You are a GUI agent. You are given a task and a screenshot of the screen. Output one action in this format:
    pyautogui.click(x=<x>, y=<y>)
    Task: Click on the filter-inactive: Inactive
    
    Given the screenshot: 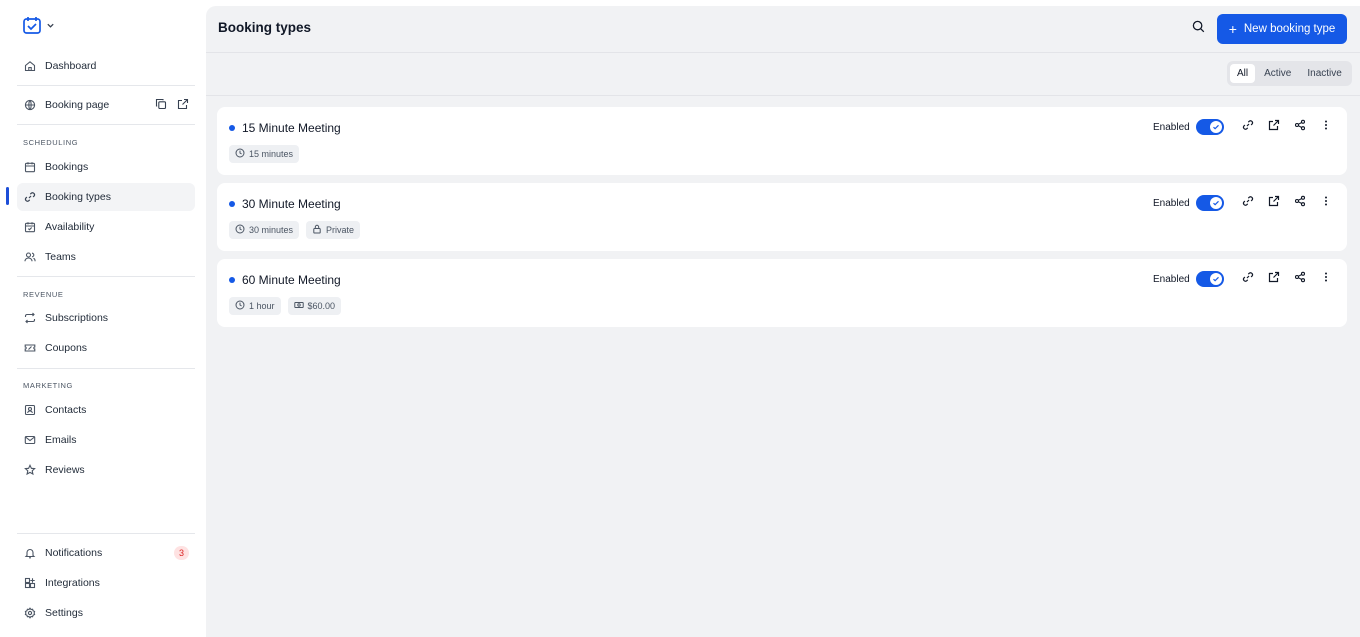 What is the action you would take?
    pyautogui.click(x=1324, y=73)
    